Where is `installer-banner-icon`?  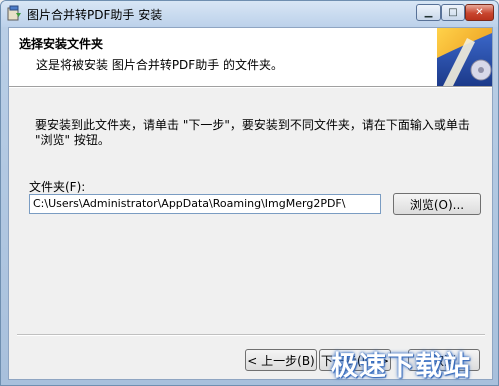 installer-banner-icon is located at coordinates (464, 57).